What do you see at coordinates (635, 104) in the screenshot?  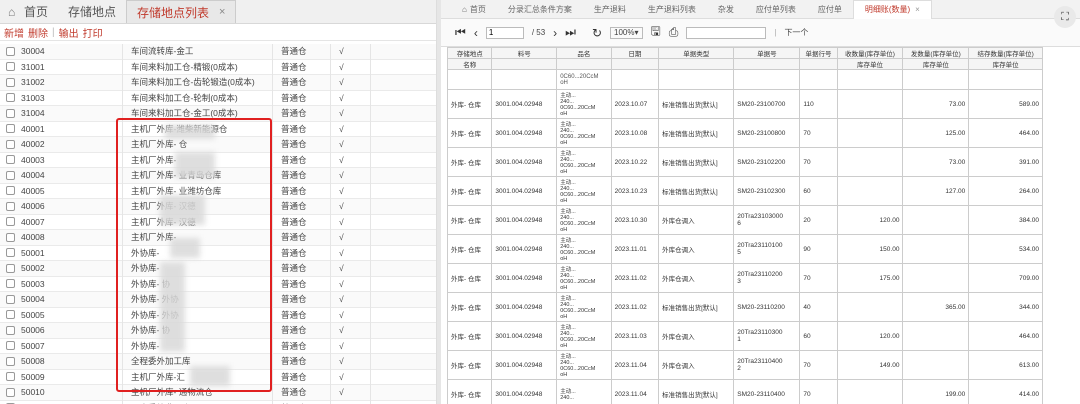 I see `cell-date: 2023.10.07` at bounding box center [635, 104].